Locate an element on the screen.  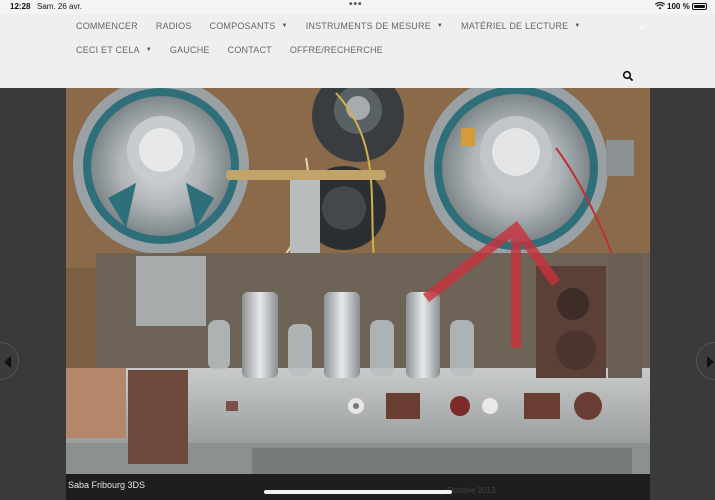
status-bar: 12:28 Sam. 26 avr. ••• 100 % is located at coordinates (357, 7).